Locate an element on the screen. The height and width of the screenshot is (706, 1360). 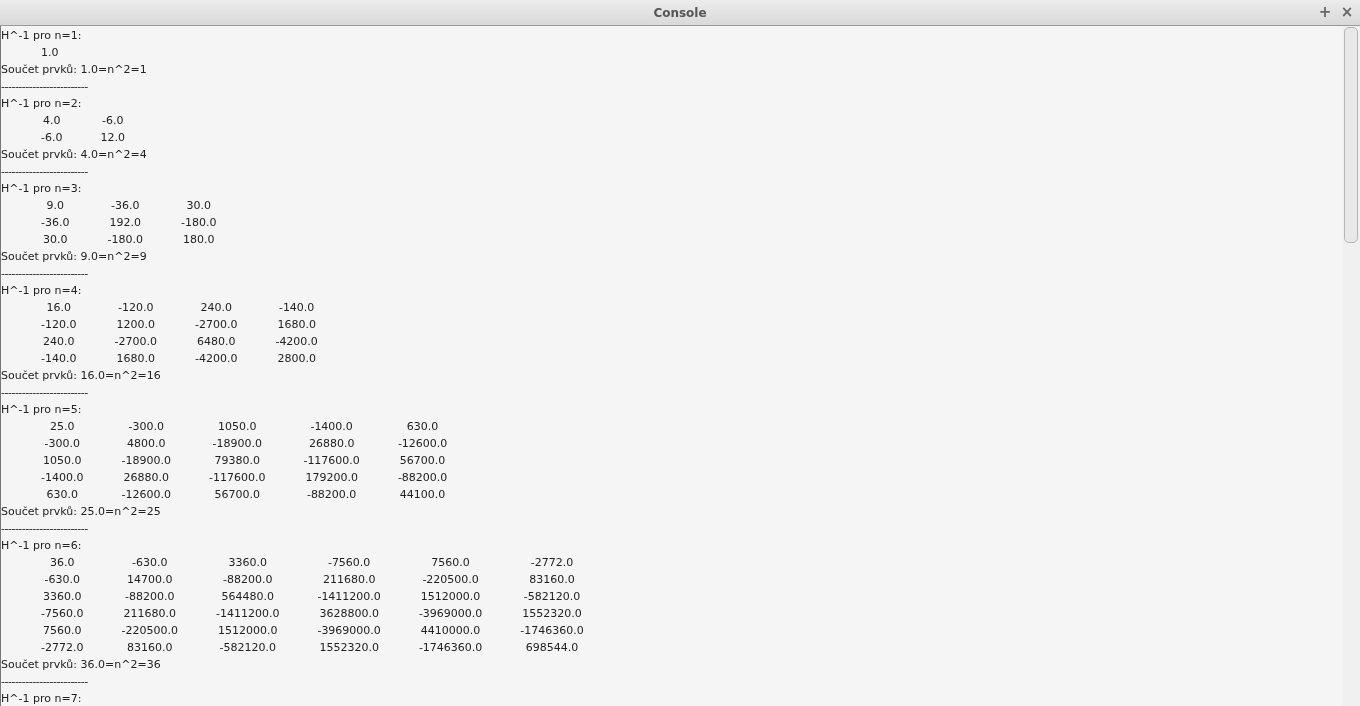
output-line: Součet prvků: 1.0=n^2=1 is located at coordinates (74, 70).